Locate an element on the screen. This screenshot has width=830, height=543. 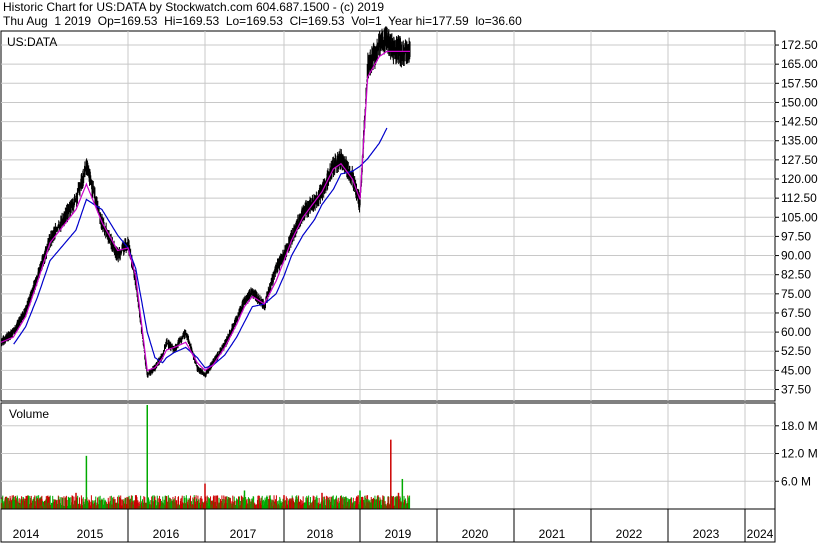
price-tick-label: 135.00 is located at coordinates (799, 141).